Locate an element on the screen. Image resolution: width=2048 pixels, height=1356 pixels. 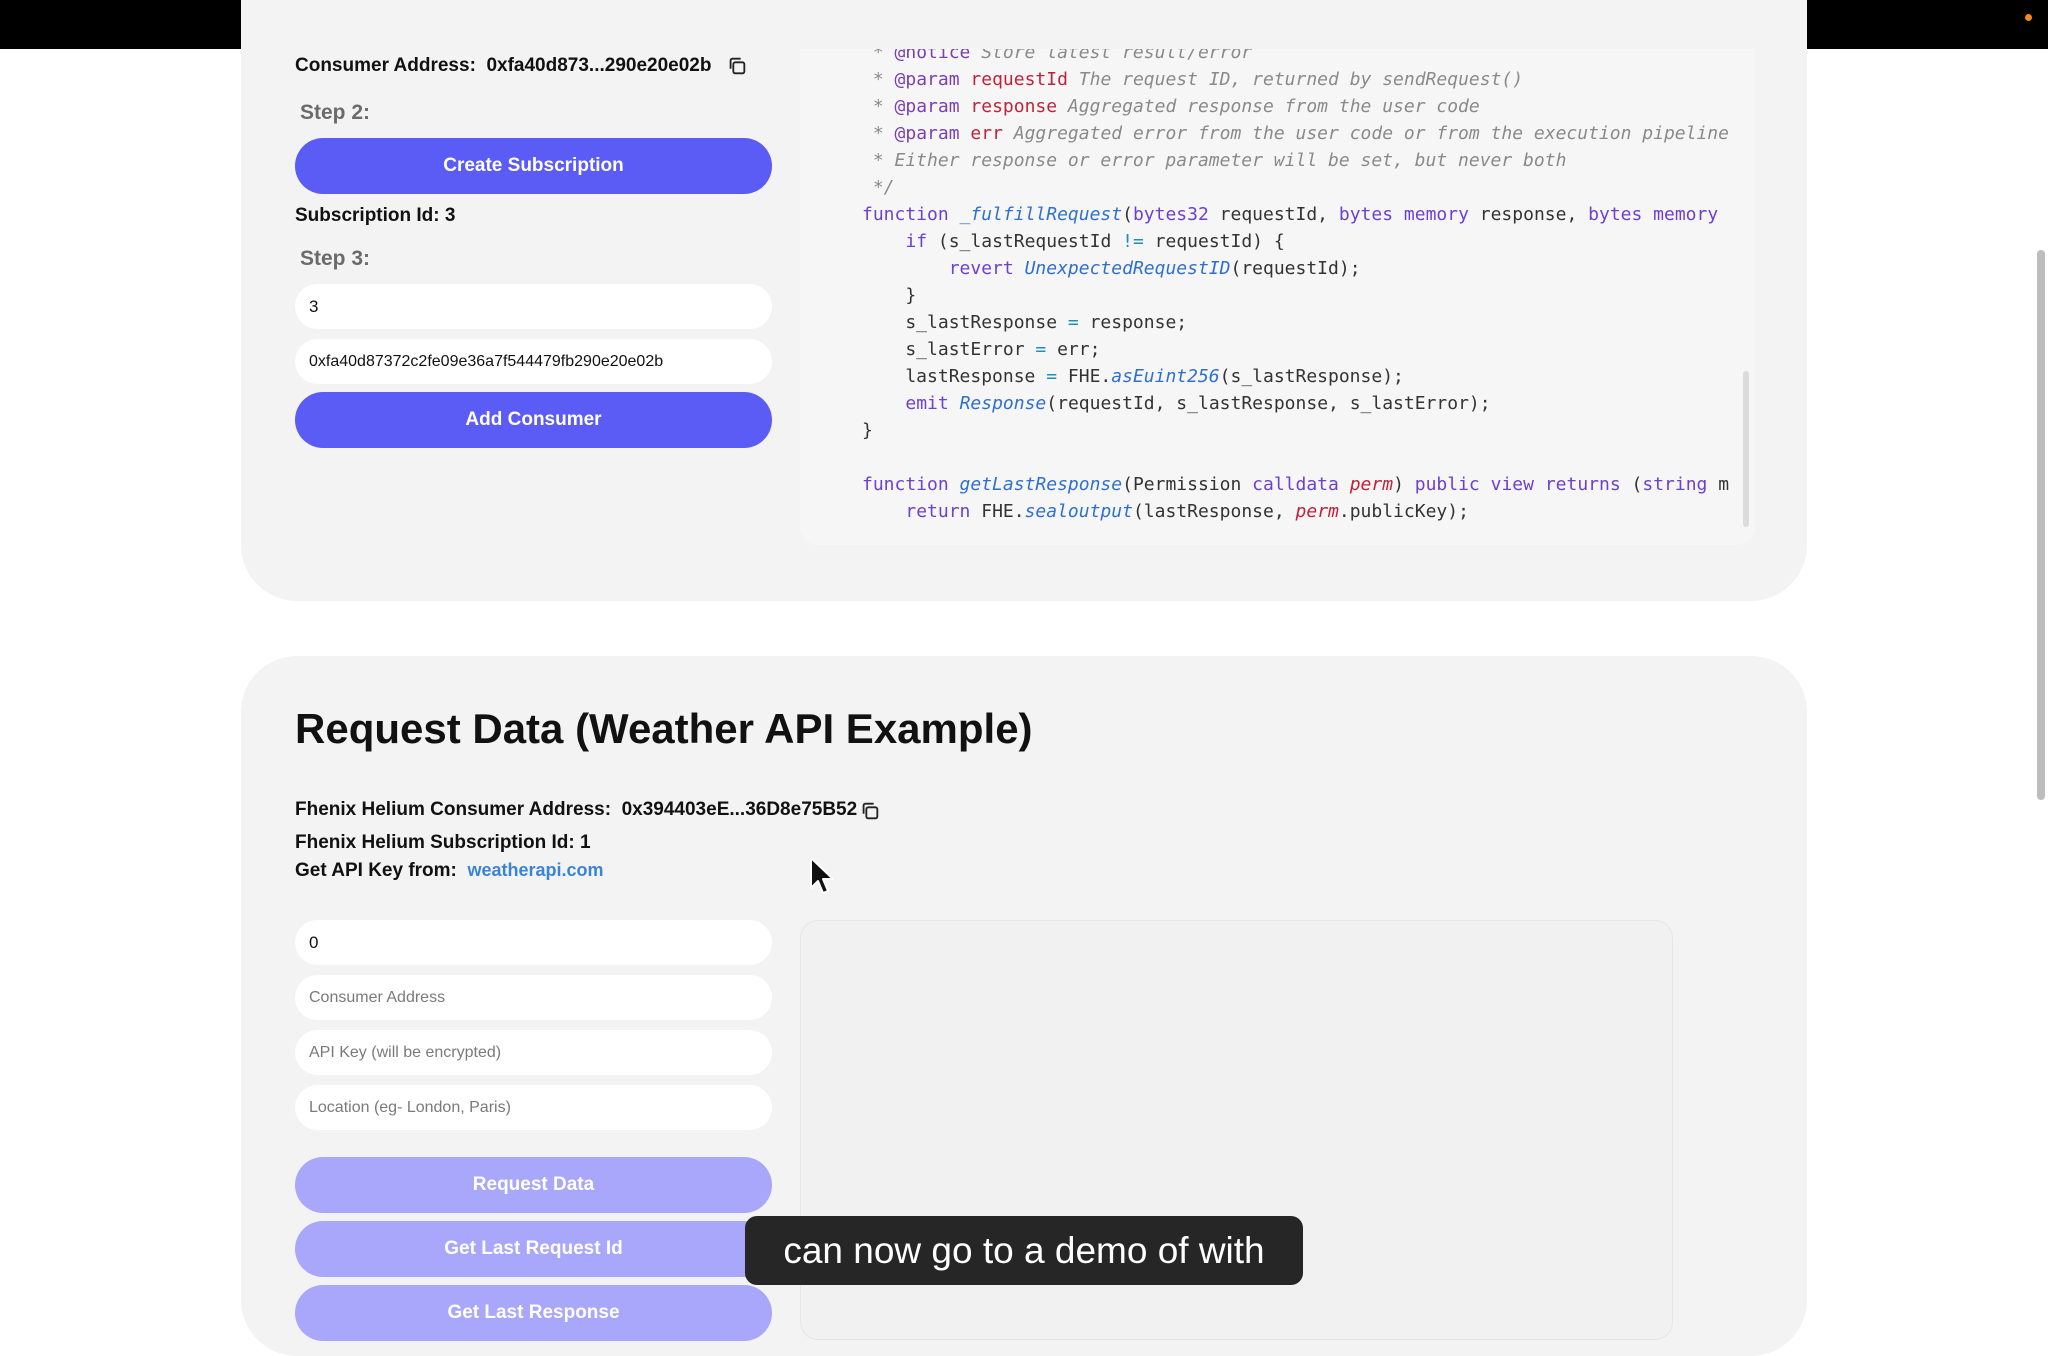
helium-consumer-value: 0x394403eE...36D8e75B52 is located at coordinates (739, 809).